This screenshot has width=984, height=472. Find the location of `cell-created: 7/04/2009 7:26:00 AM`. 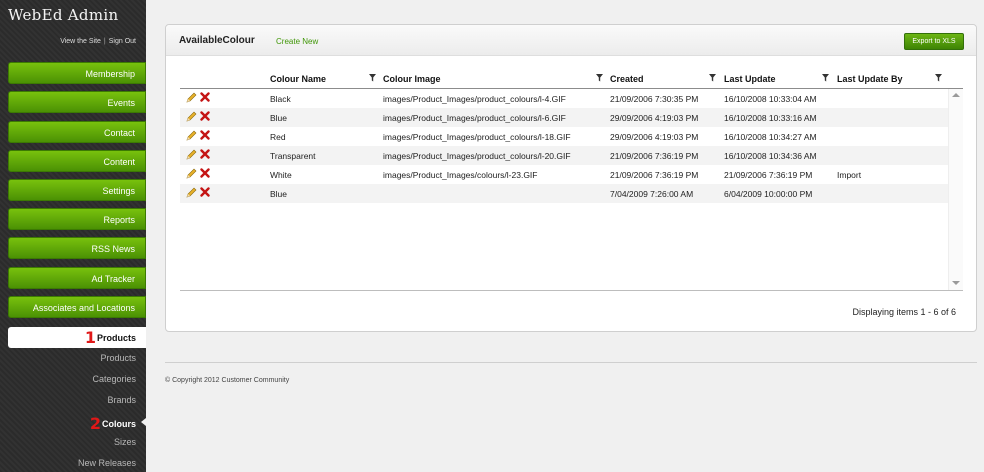

cell-created: 7/04/2009 7:26:00 AM is located at coordinates (652, 194).